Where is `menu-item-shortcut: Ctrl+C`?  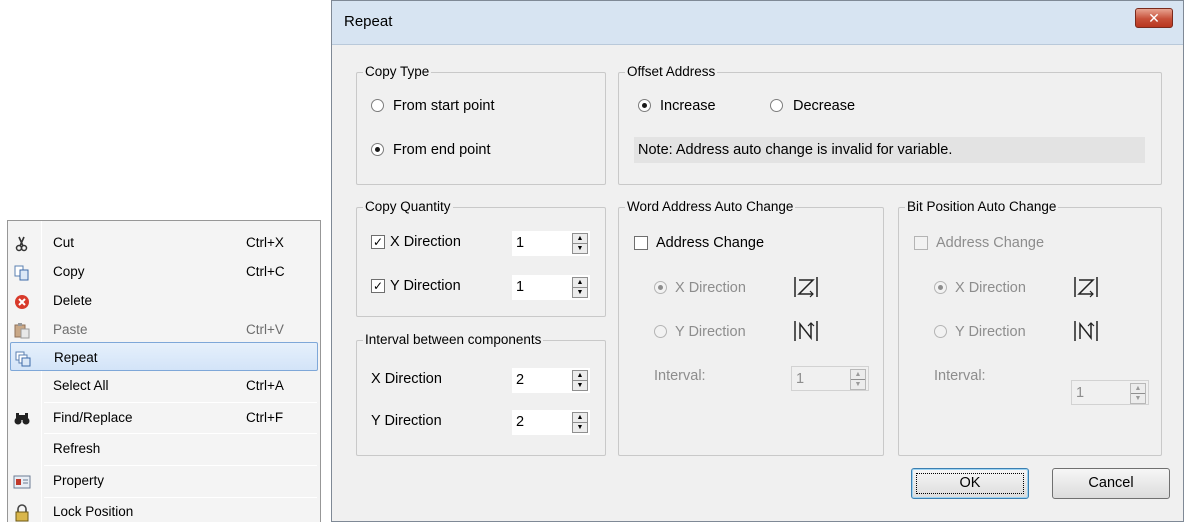
menu-item-shortcut: Ctrl+C is located at coordinates (265, 271).